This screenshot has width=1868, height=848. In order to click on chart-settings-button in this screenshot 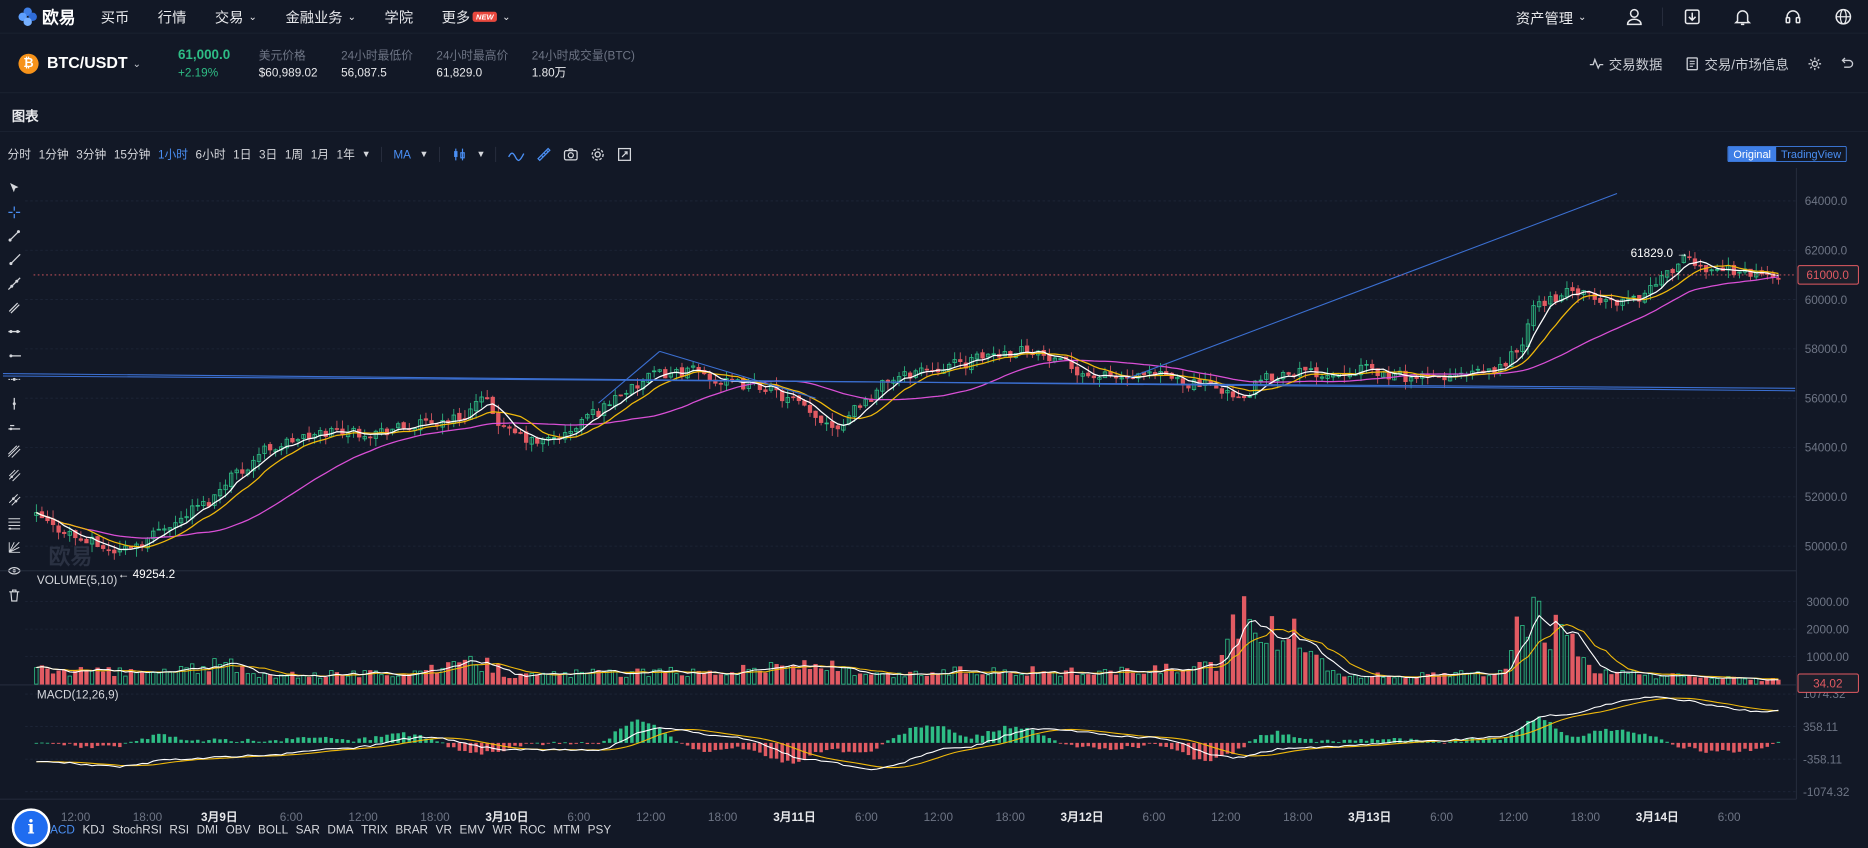, I will do `click(597, 154)`.